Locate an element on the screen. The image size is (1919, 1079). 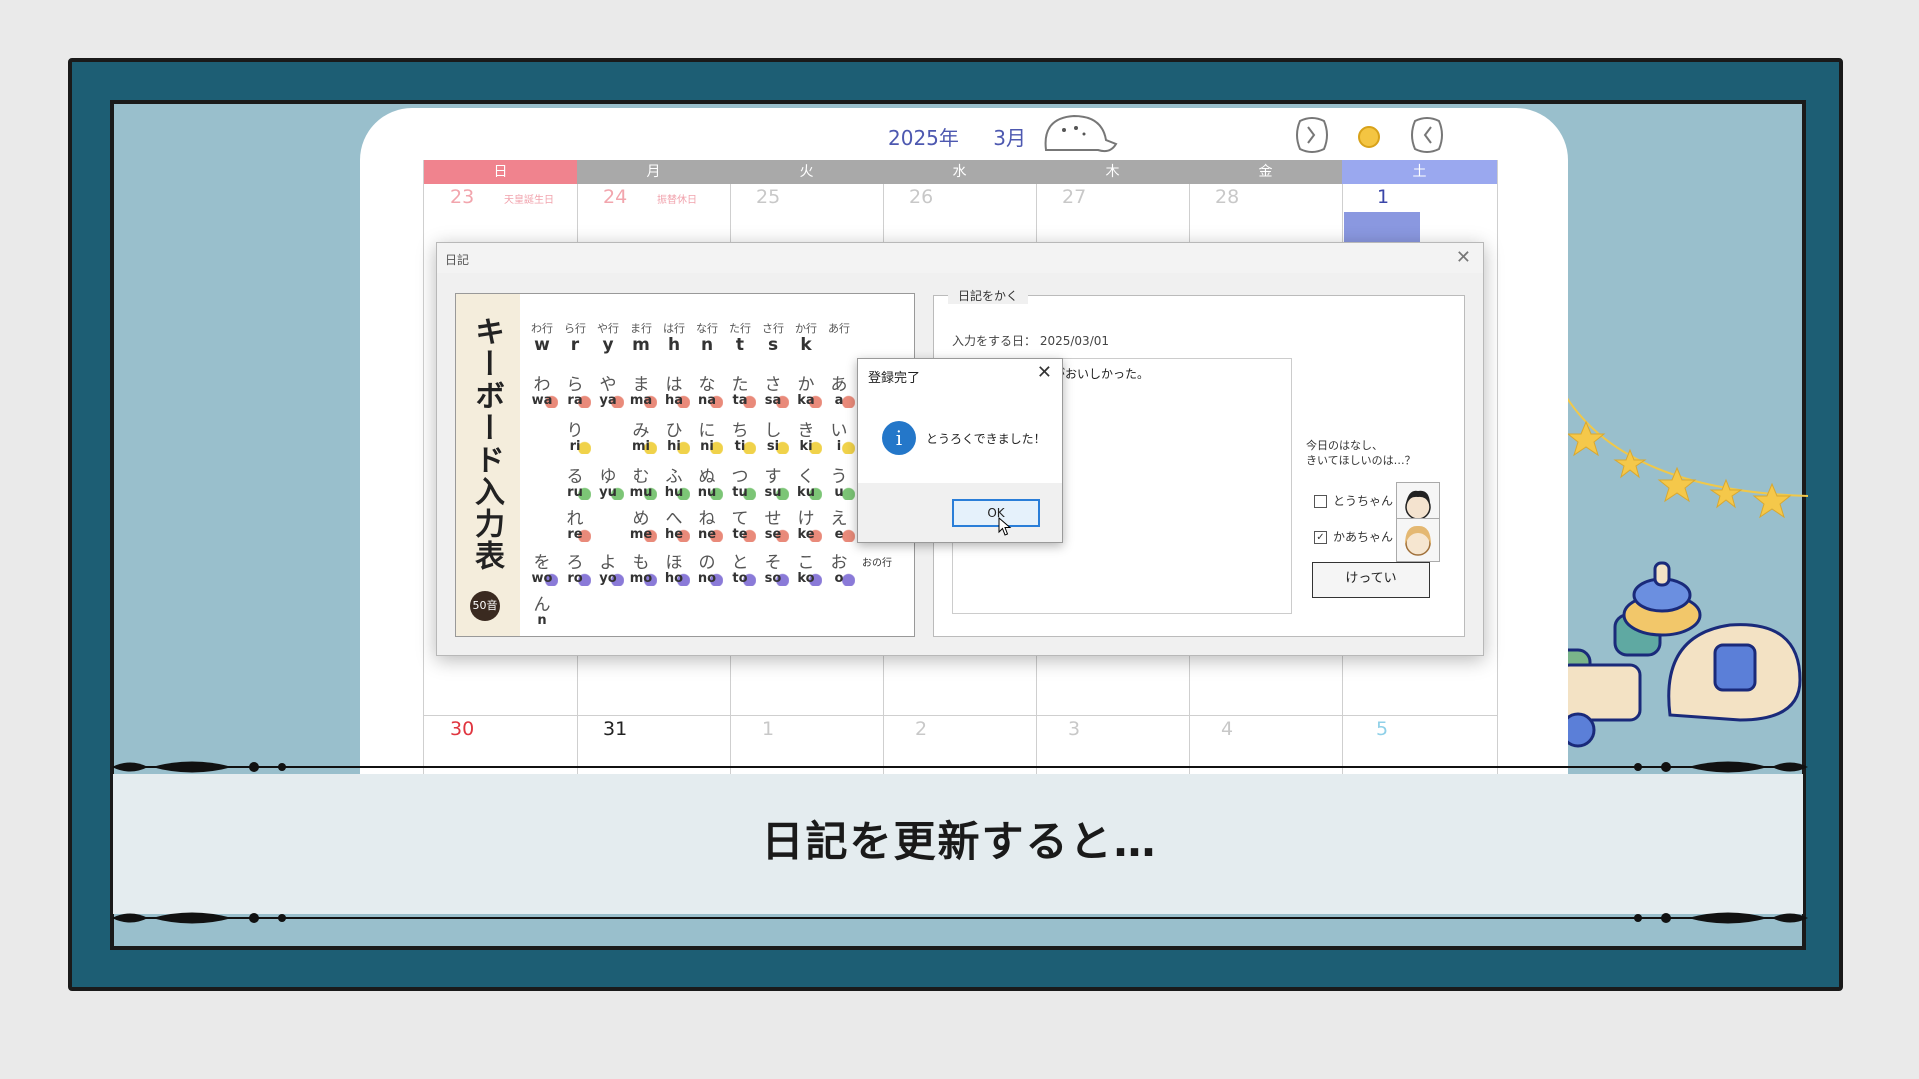
person-row-mother: ✓ かあちゃん is located at coordinates (1353, 536).